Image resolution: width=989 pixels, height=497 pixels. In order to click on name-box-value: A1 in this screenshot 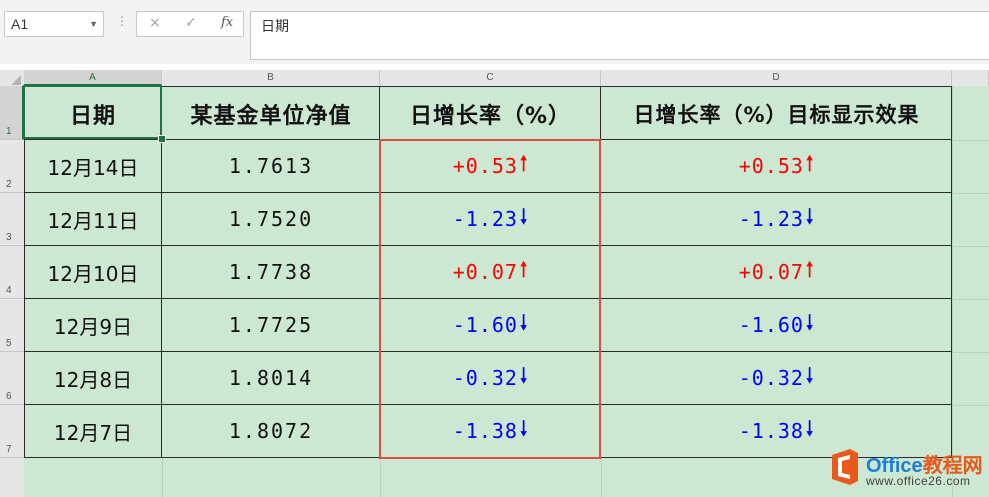, I will do `click(20, 24)`.